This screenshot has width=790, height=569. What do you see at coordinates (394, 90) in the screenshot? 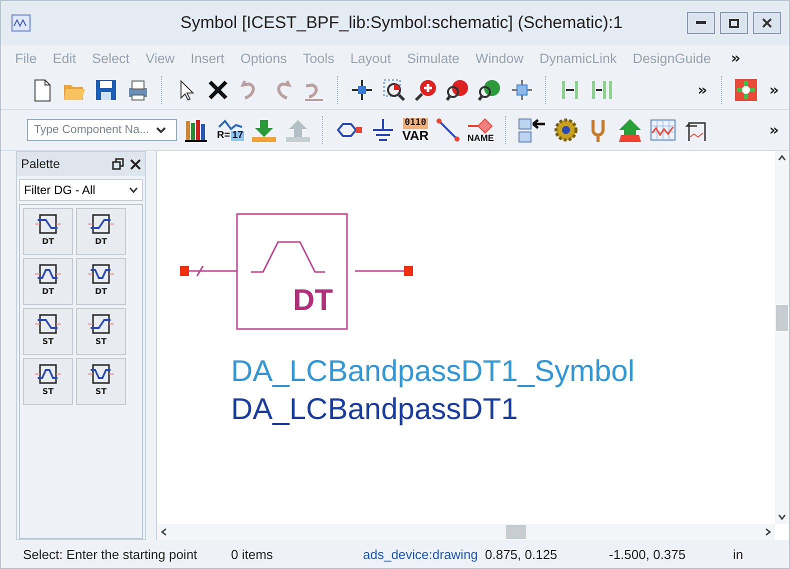
I see `zoom-area-icon` at bounding box center [394, 90].